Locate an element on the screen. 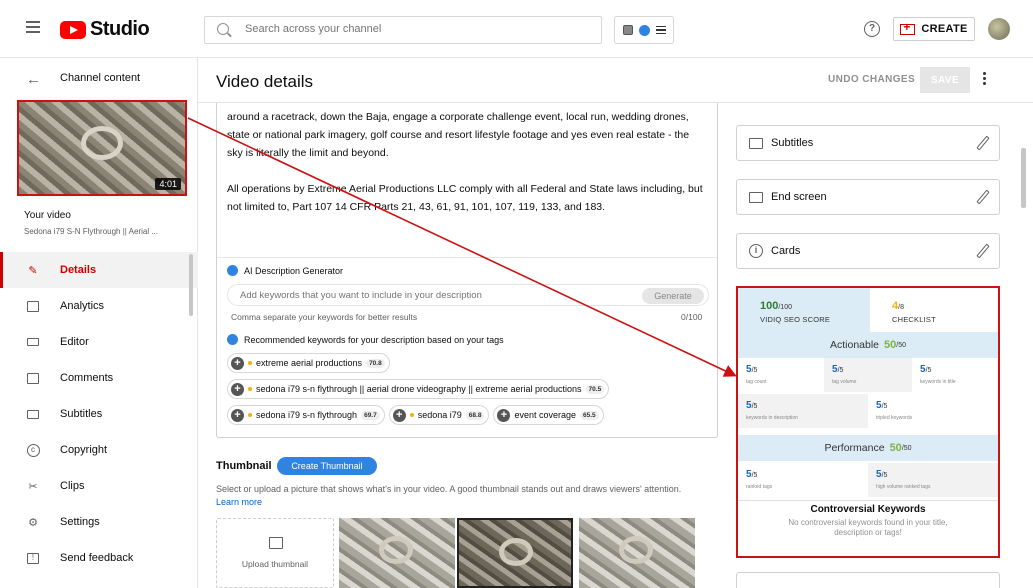  sidebar-item-label: Settings is located at coordinates (80, 522).